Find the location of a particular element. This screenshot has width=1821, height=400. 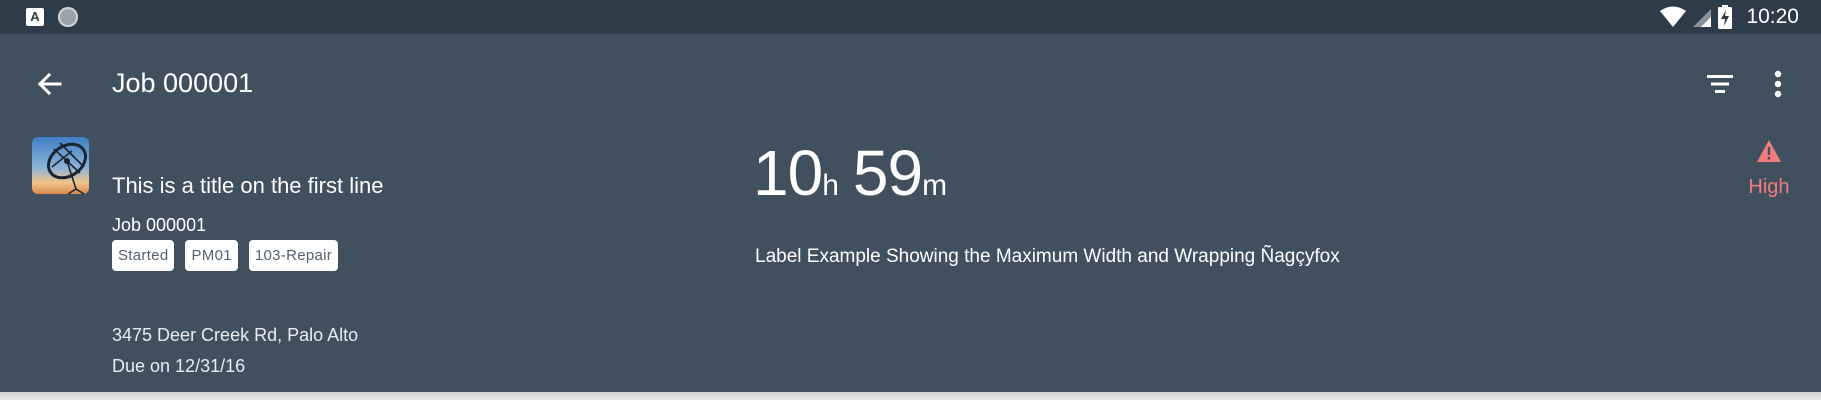

more-vert-icon is located at coordinates (1778, 84).